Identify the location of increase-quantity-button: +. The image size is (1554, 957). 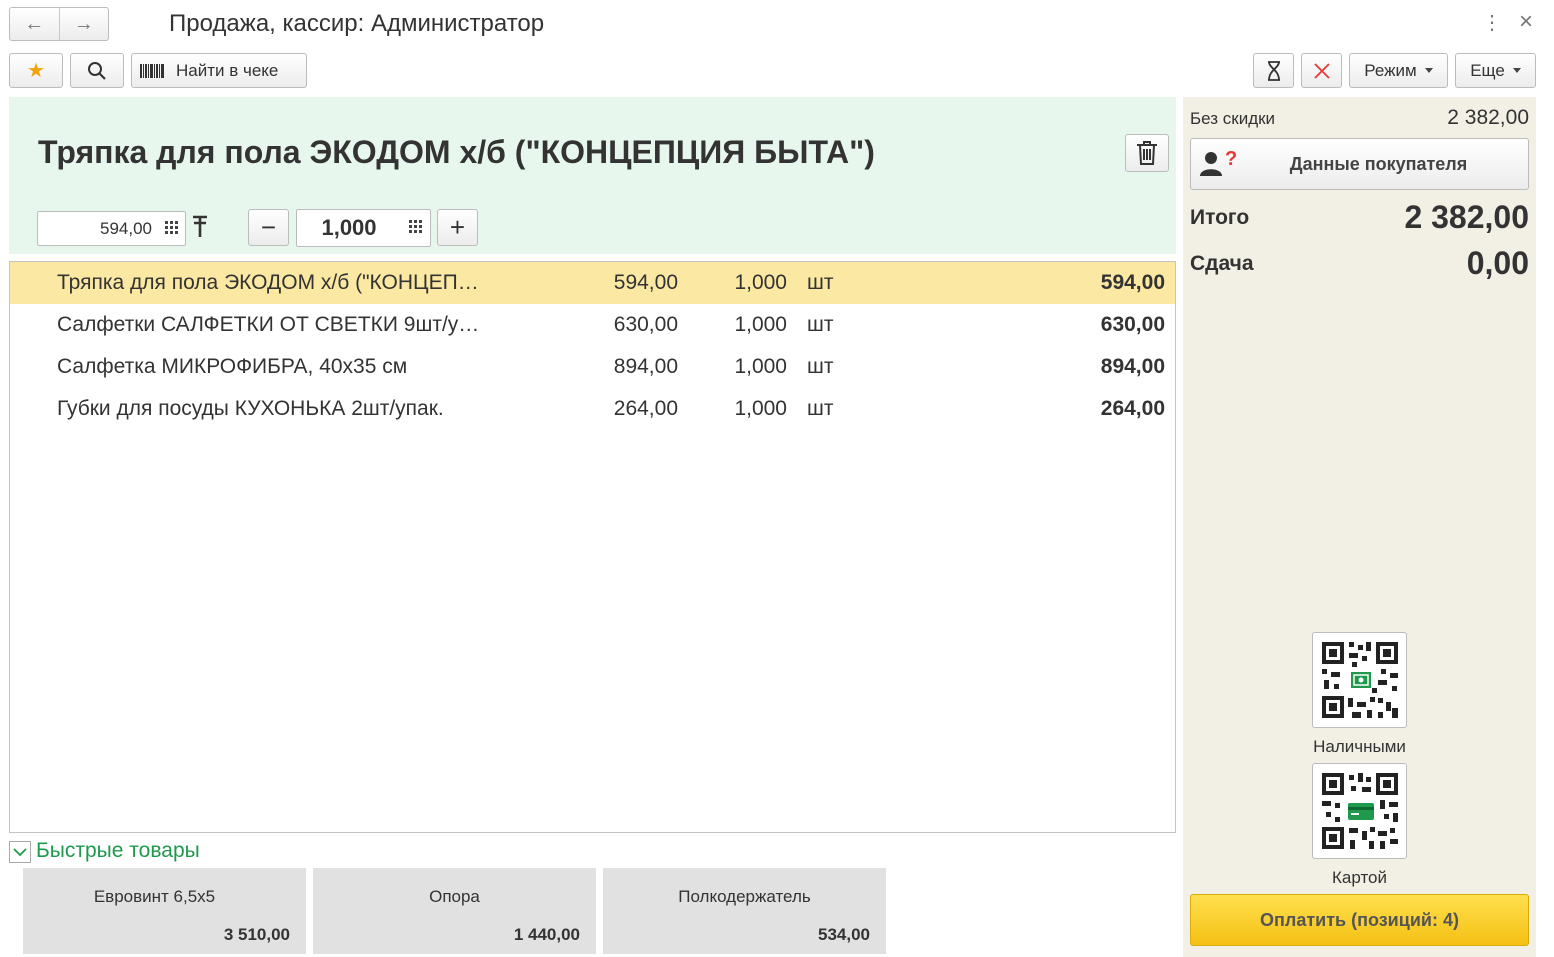
(457, 227).